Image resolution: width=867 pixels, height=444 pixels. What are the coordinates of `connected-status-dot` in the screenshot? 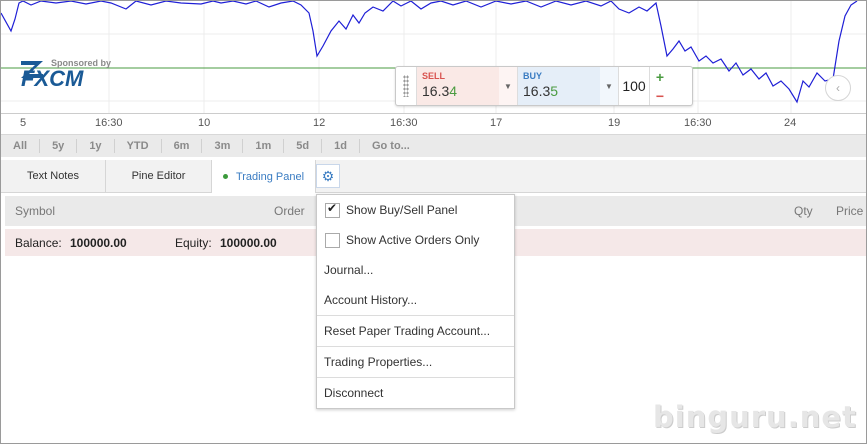 It's located at (225, 176).